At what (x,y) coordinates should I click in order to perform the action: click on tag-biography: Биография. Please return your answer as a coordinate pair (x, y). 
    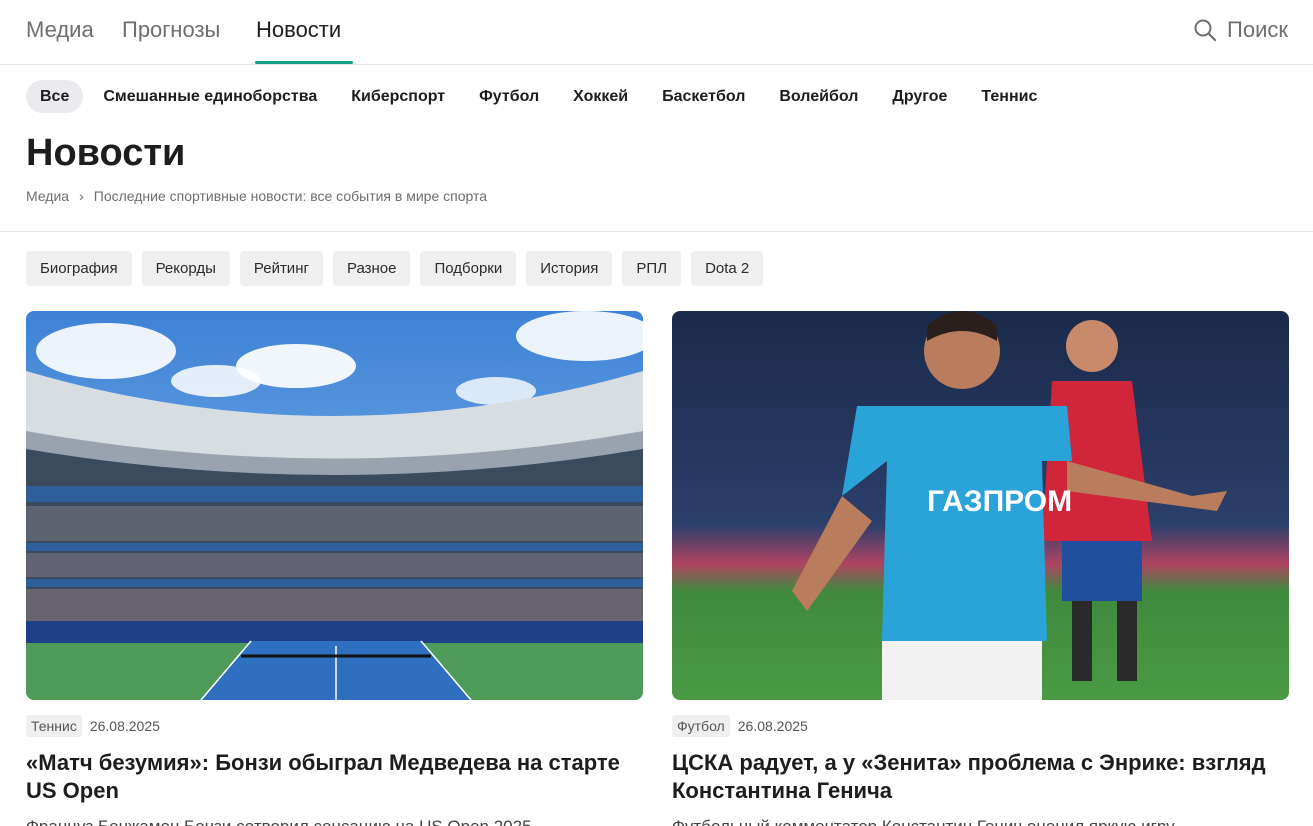
    Looking at the image, I should click on (79, 268).